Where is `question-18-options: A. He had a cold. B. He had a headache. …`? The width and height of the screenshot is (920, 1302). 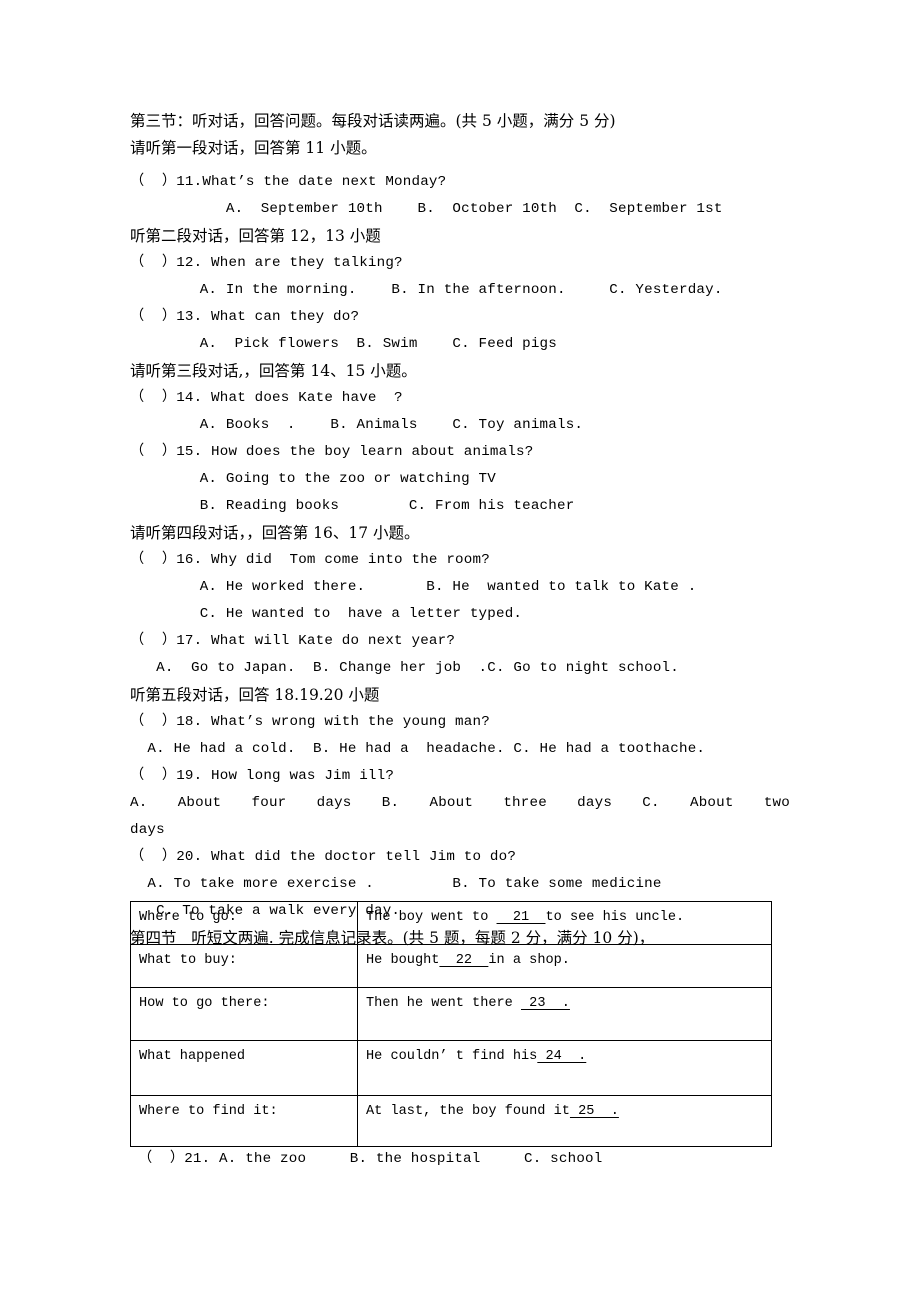
question-18-options: A. He had a cold. B. He had a headache. … is located at coordinates (418, 749).